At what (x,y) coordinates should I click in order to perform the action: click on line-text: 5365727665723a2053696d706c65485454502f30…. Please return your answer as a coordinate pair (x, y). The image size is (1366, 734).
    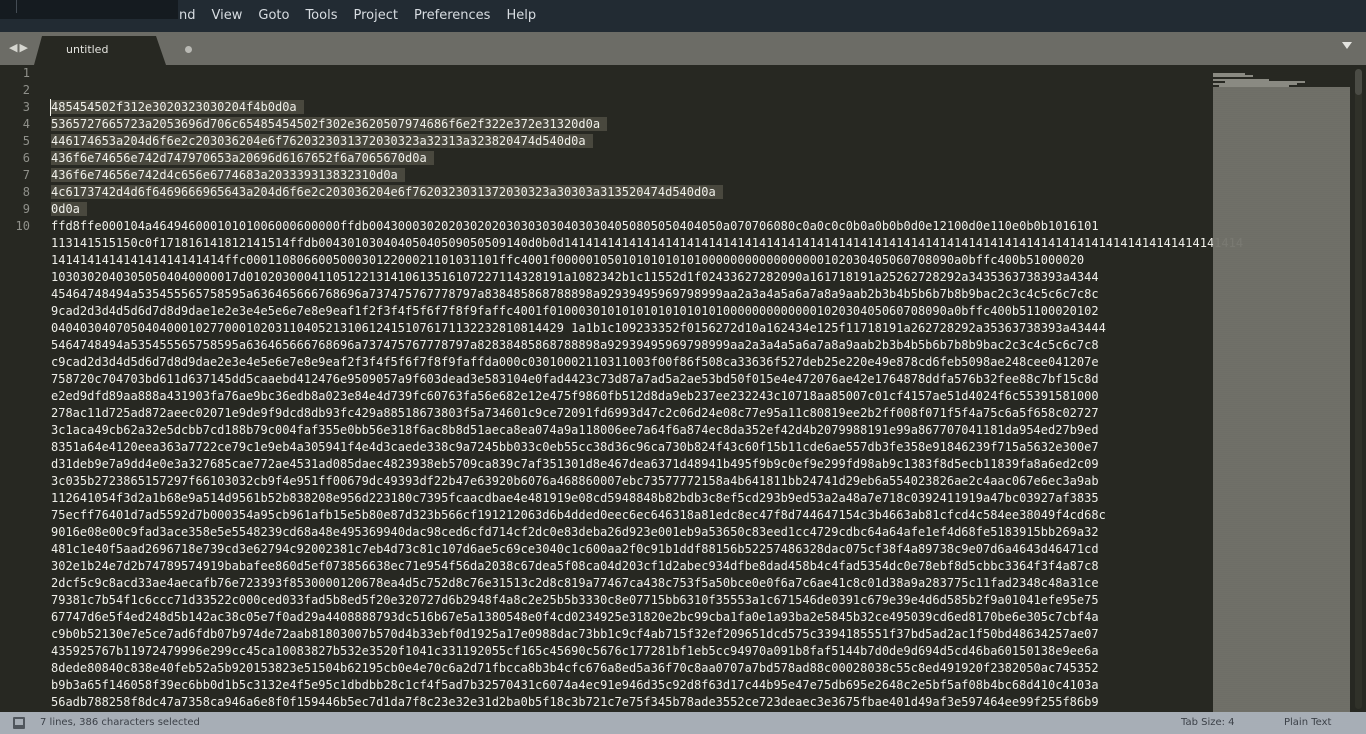
    Looking at the image, I should click on (329, 124).